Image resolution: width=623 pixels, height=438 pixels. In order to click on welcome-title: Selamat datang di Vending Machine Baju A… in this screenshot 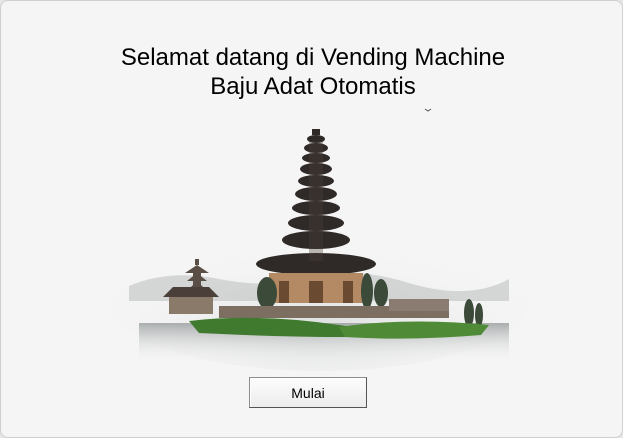, I will do `click(313, 72)`.